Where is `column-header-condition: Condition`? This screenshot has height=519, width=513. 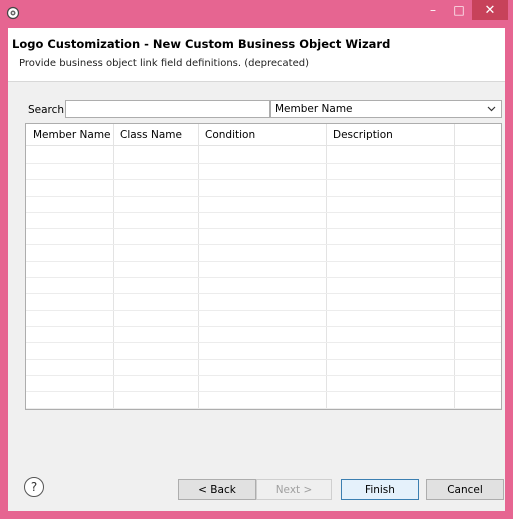 column-header-condition: Condition is located at coordinates (262, 135).